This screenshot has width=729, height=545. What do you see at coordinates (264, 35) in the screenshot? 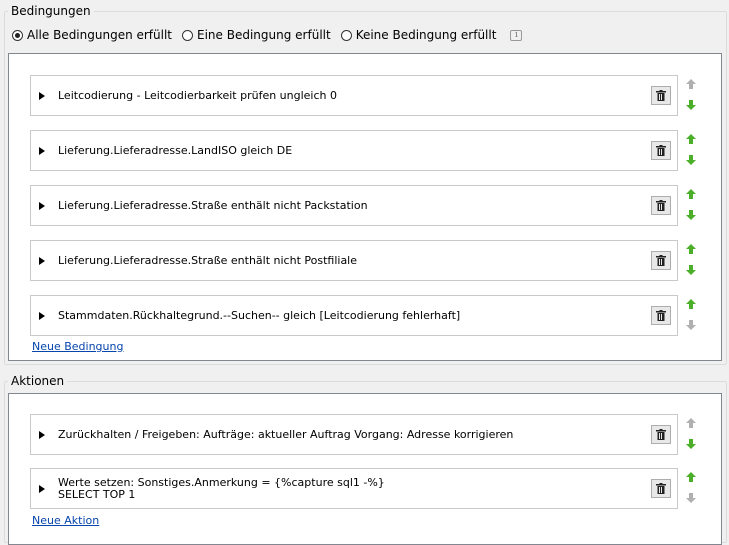
I see `radio-label: Eine Bedingung erfüllt` at bounding box center [264, 35].